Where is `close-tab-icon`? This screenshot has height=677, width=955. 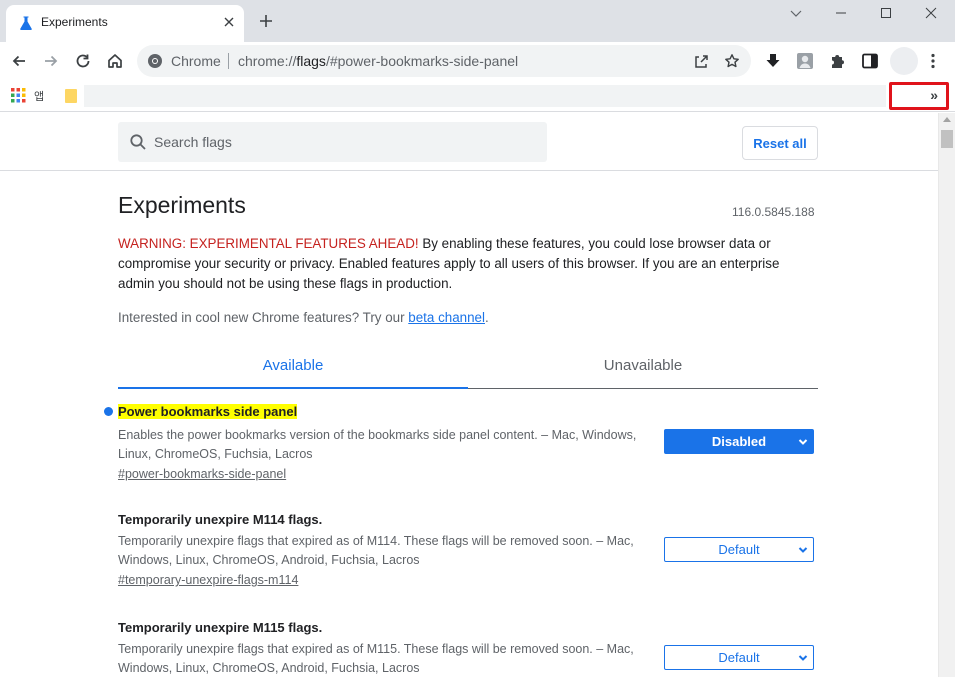 close-tab-icon is located at coordinates (229, 22).